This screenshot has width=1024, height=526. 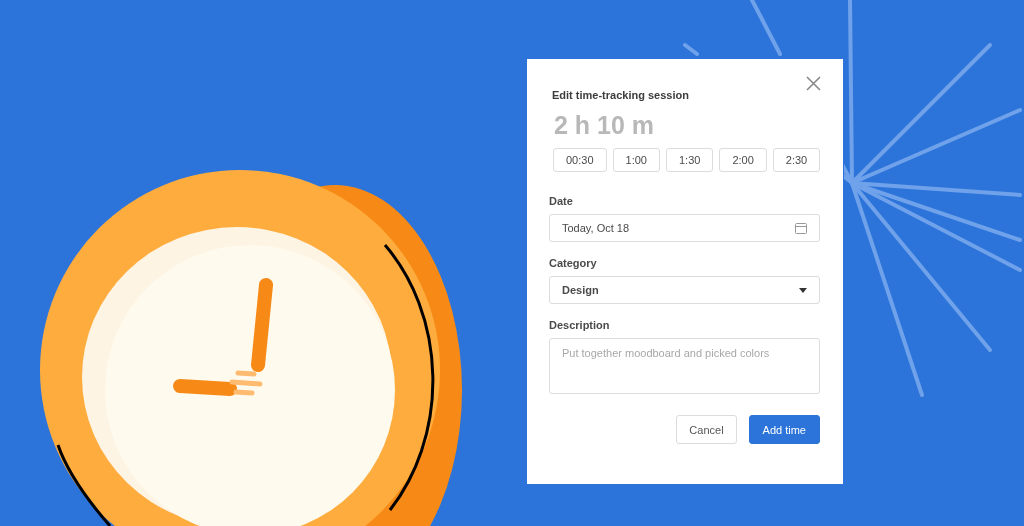 I want to click on date-field: Today, Oct 18, so click(x=684, y=228).